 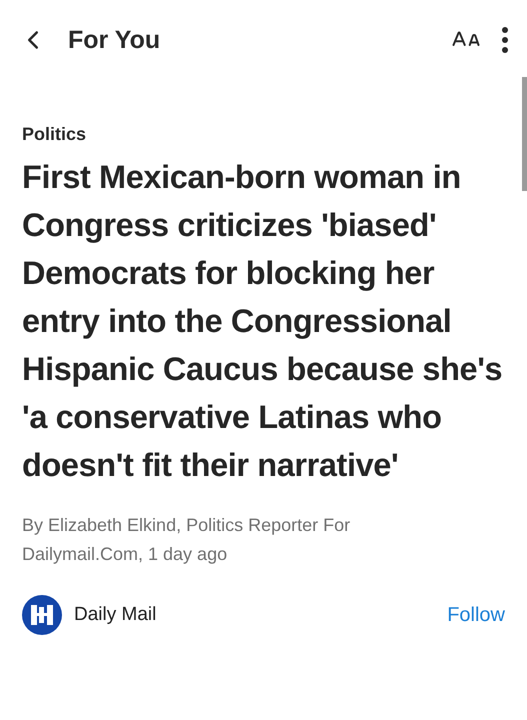 I want to click on follow-button: Follow, so click(x=476, y=615).